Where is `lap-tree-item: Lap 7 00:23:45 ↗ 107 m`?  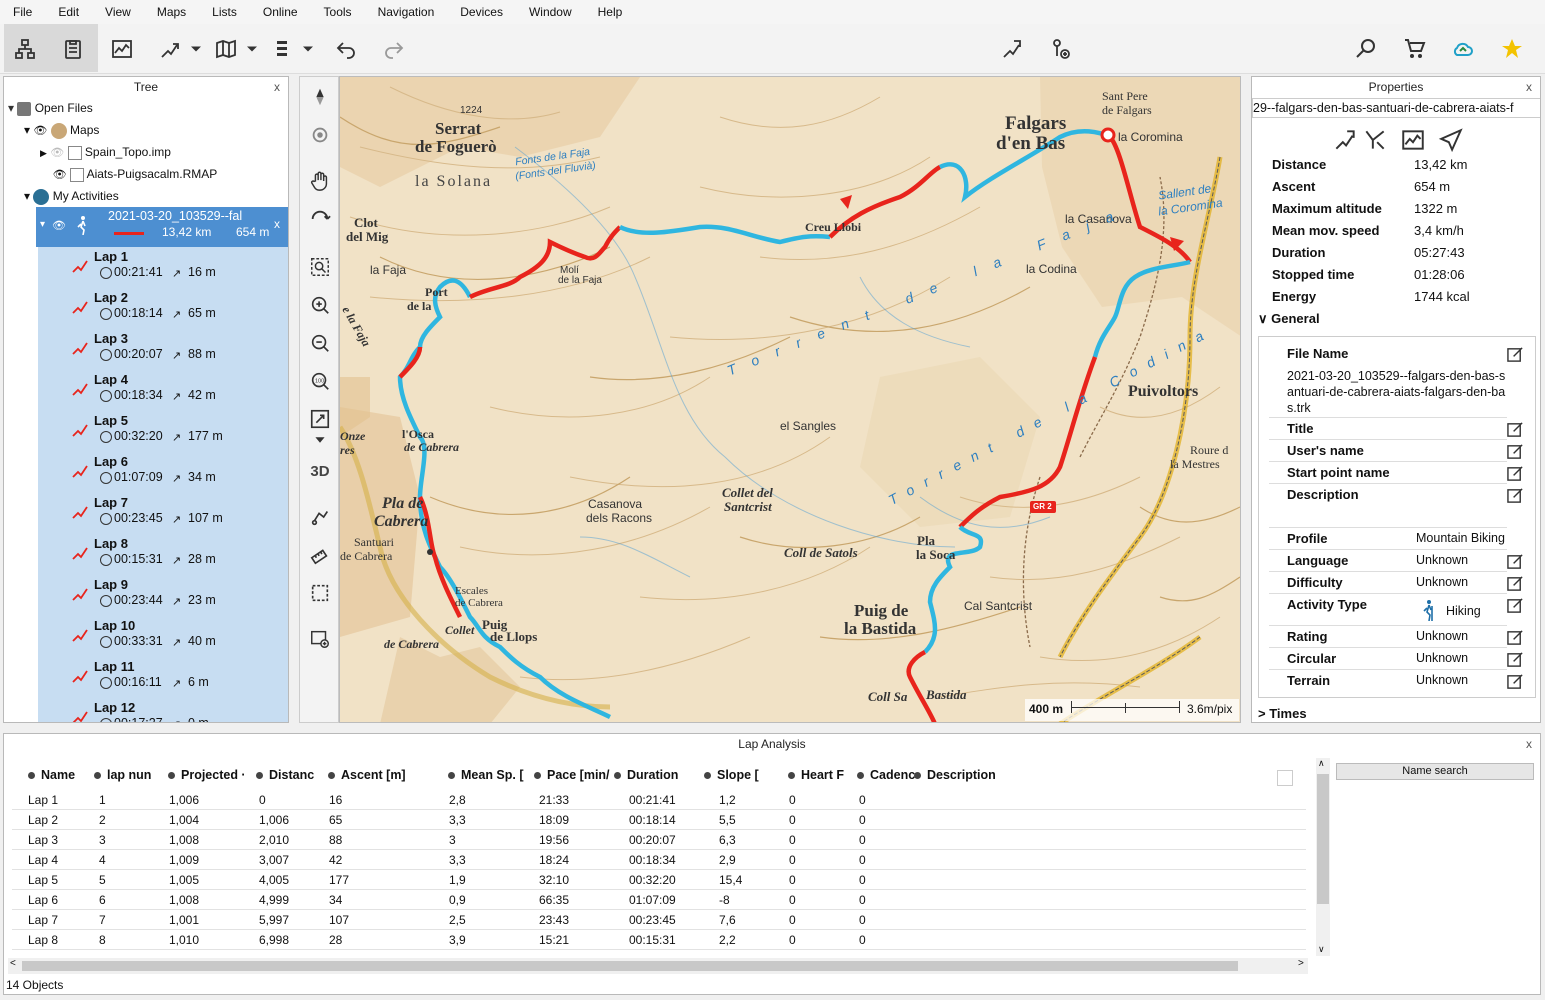 lap-tree-item: Lap 7 00:23:45 ↗ 107 m is located at coordinates (163, 513).